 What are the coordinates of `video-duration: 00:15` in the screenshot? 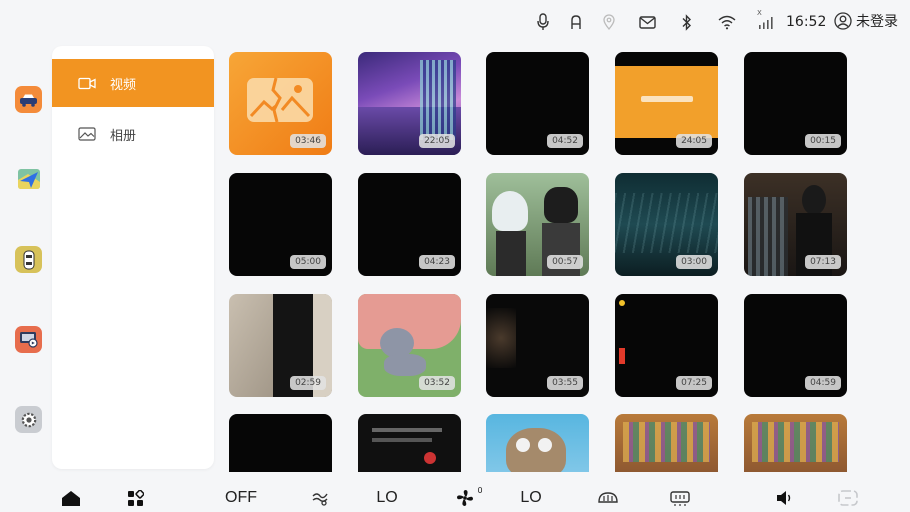 It's located at (823, 141).